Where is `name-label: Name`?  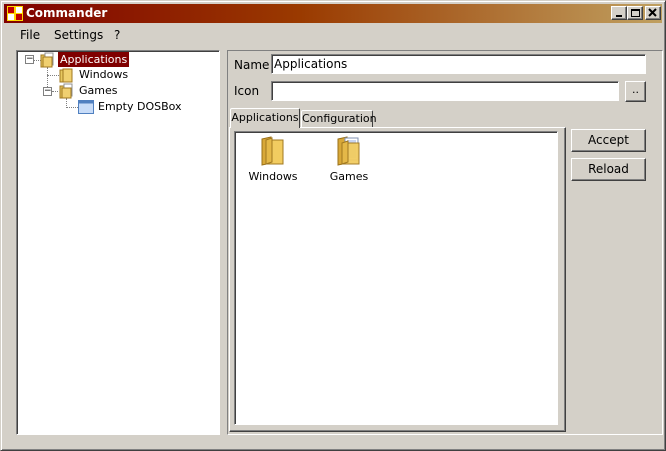 name-label: Name is located at coordinates (252, 65).